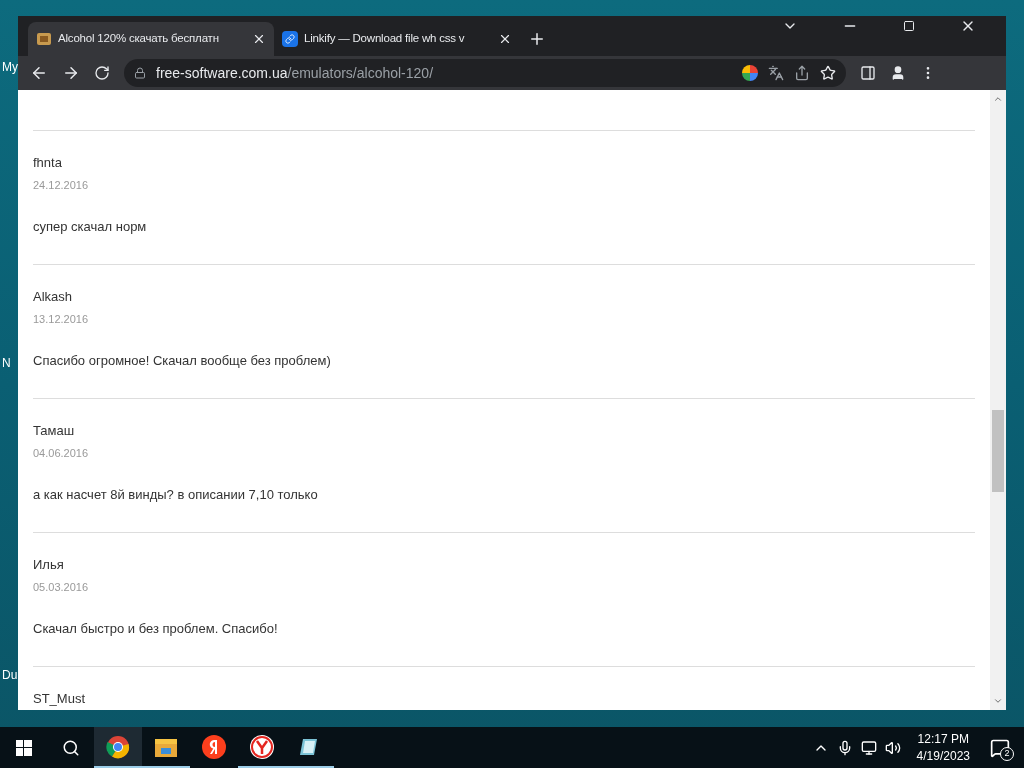  I want to click on scroll-up-icon, so click(998, 99).